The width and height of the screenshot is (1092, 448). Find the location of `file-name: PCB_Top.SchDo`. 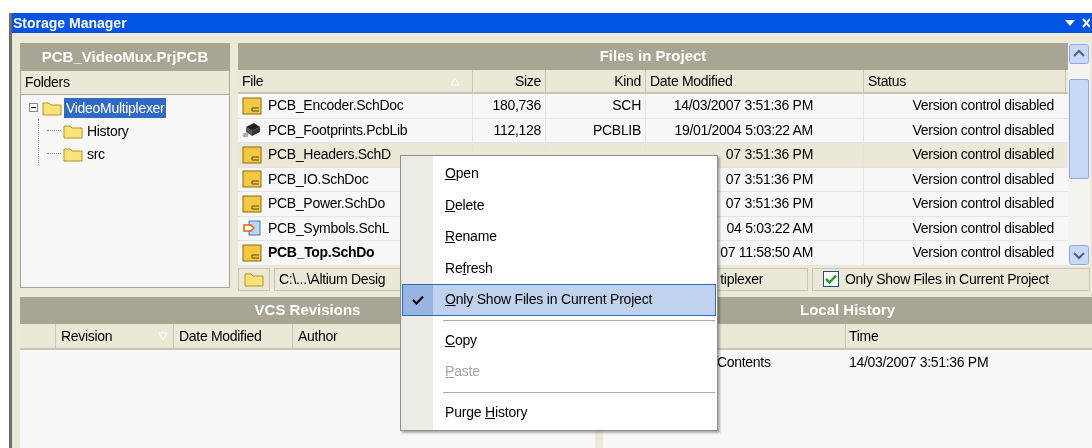

file-name: PCB_Top.SchDo is located at coordinates (321, 253).